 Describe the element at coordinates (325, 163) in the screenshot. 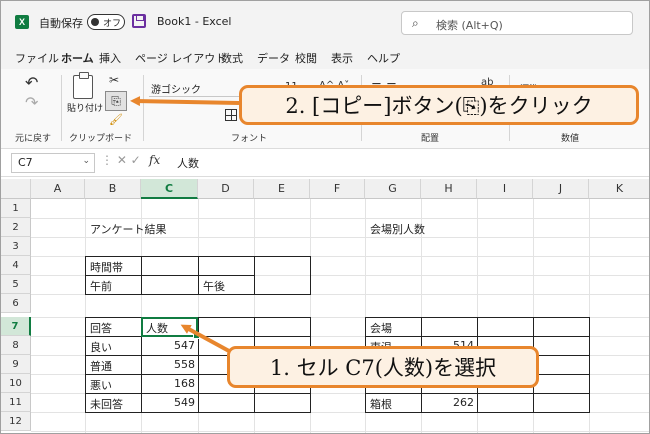

I see `formula-bar: C7 ⌄ ⋮ ✕ ✓ fx 人数` at that location.